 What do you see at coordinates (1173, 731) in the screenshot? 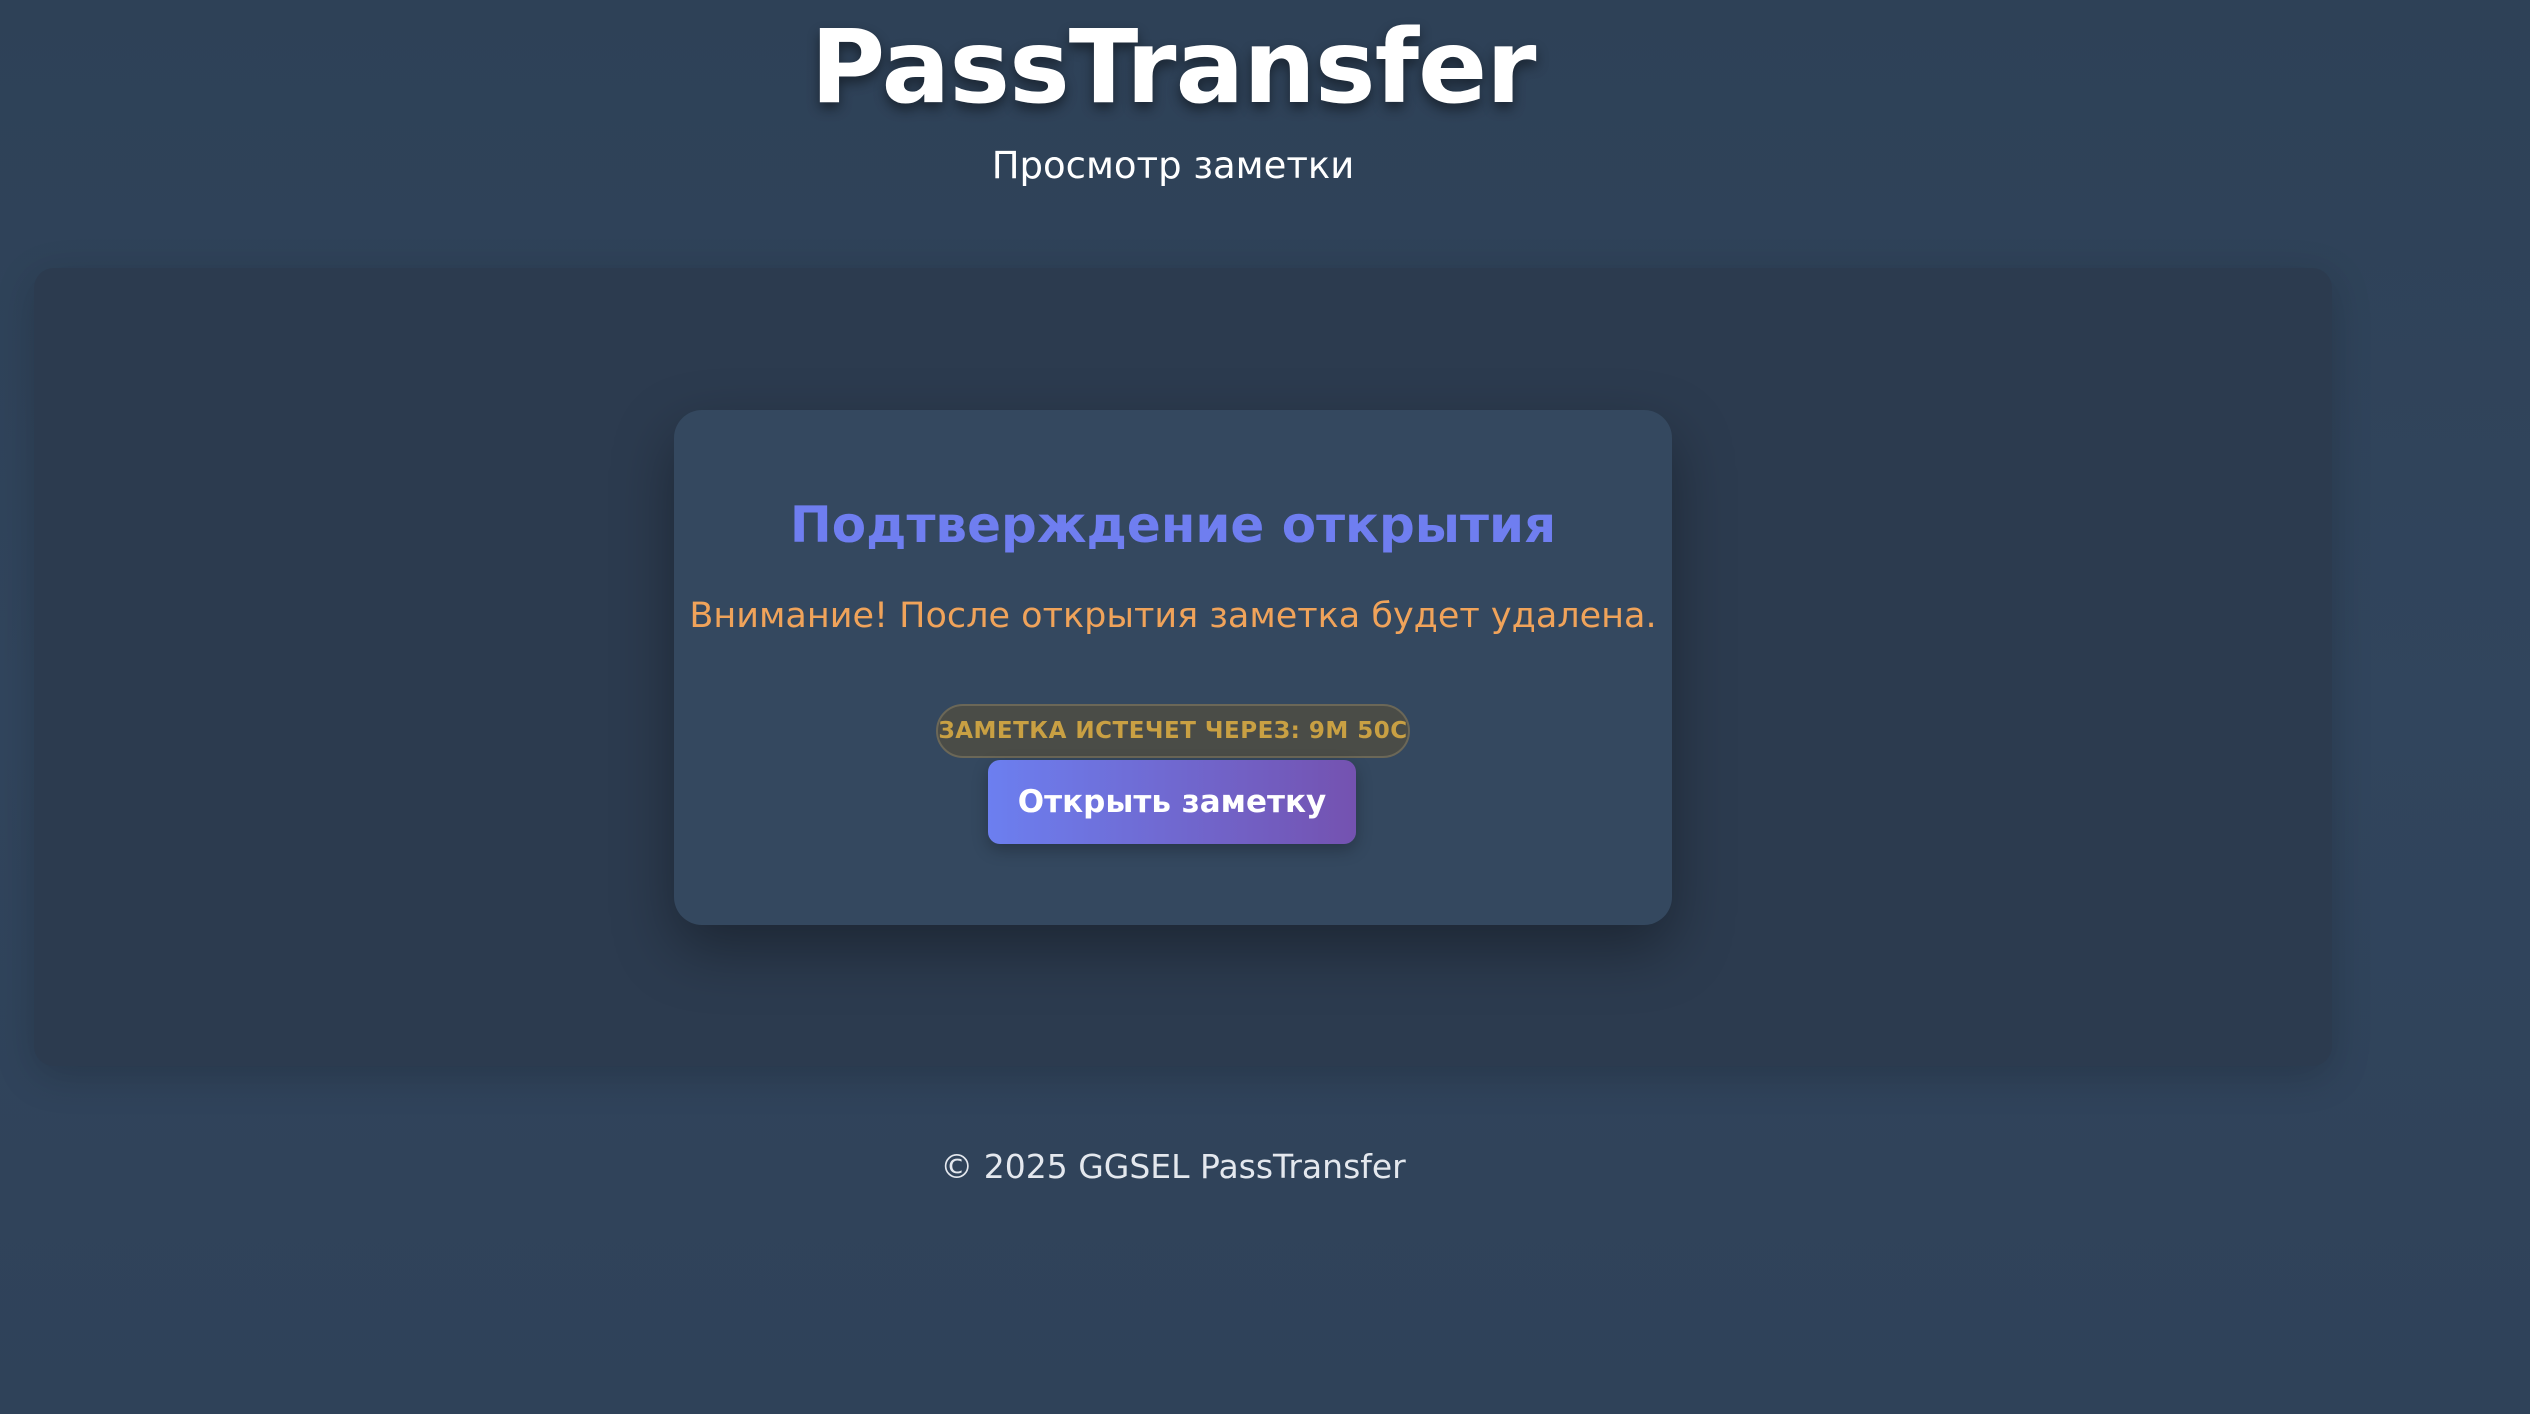
I see `expiry-timer-badge: ЗАМЕТКА ИСТЕЧЕТ ЧЕРЕЗ: 9М 50С` at bounding box center [1173, 731].